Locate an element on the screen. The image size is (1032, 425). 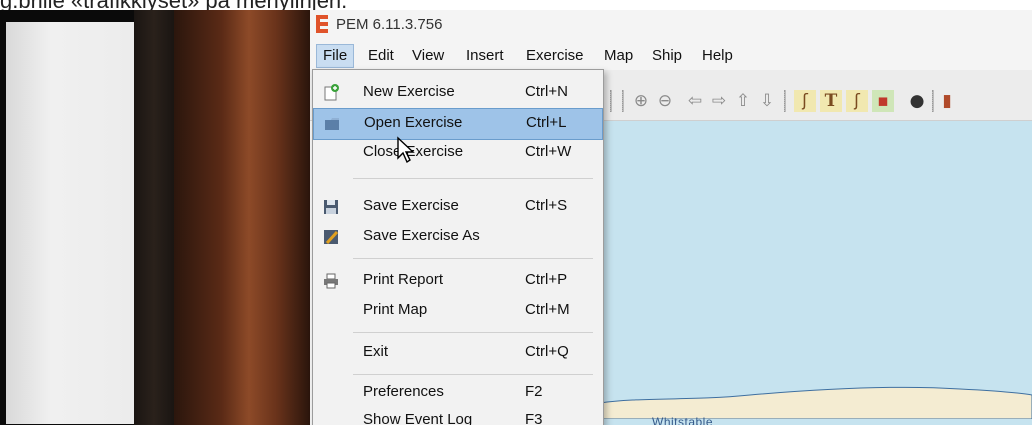
caption-text: g.brille «trafikklyset» på menylinjen. is located at coordinates (516, 5).